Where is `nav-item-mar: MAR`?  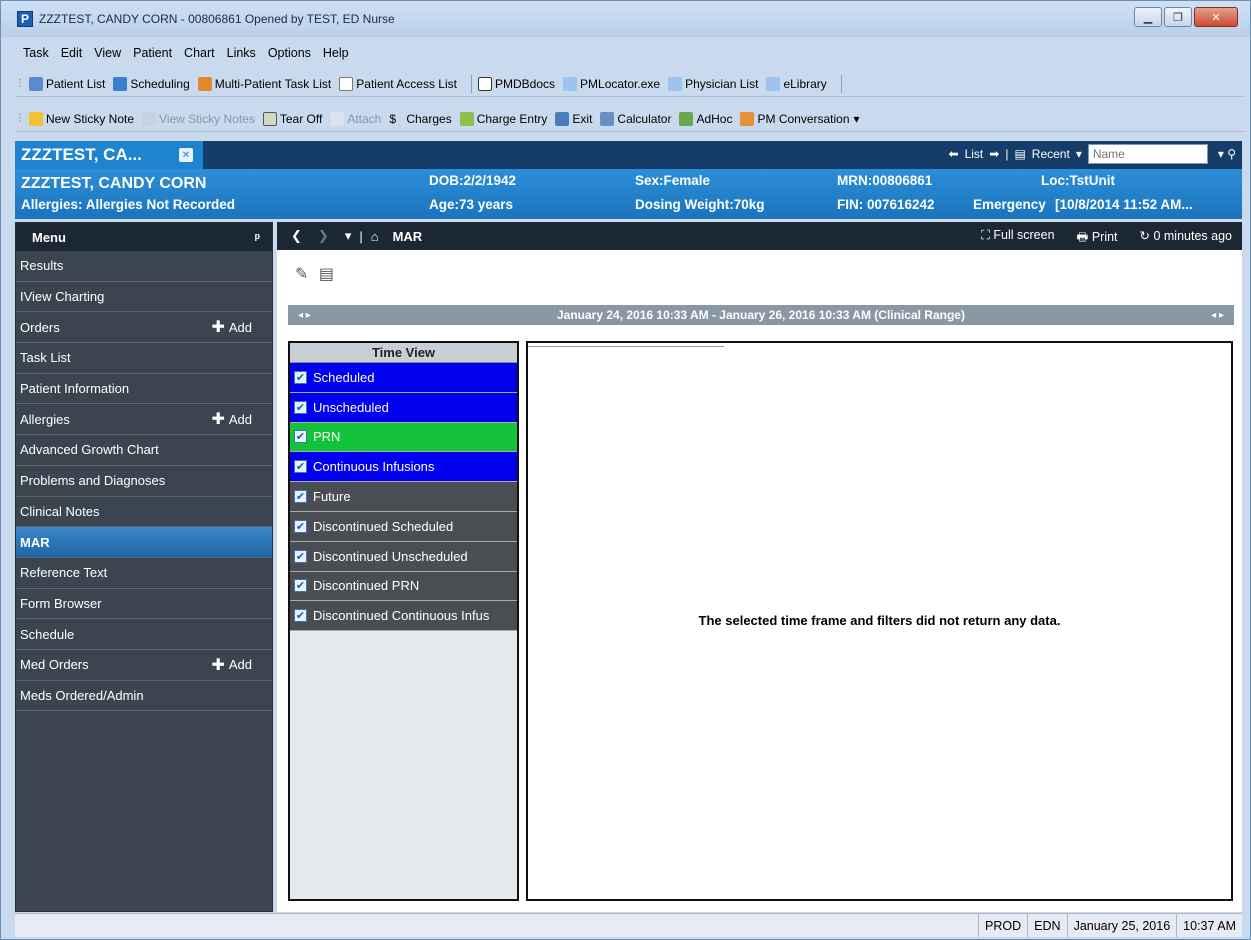
nav-item-mar: MAR is located at coordinates (144, 542).